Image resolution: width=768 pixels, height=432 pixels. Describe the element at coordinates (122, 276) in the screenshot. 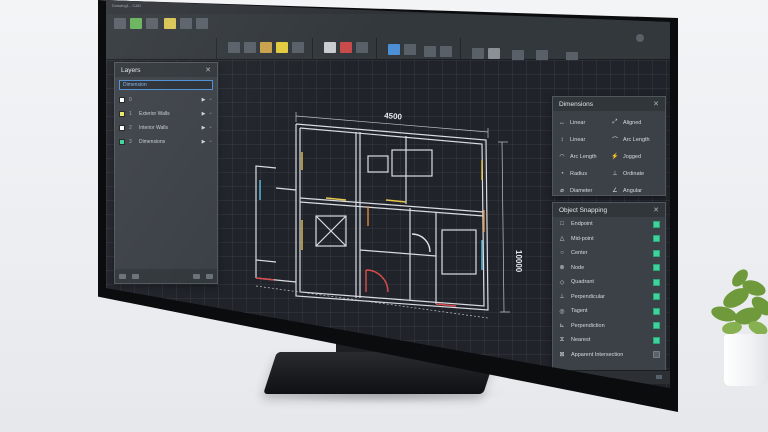

I see `new-layer-icon` at that location.